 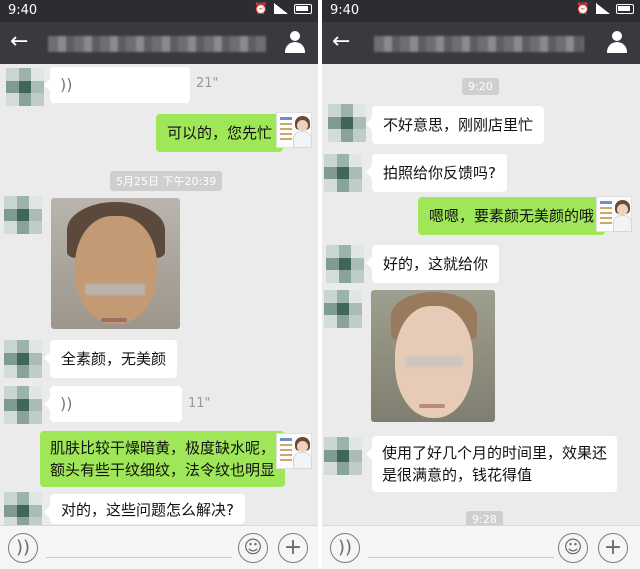 What do you see at coordinates (432, 264) in the screenshot?
I see `incoming-message: 好的，这就给你` at bounding box center [432, 264].